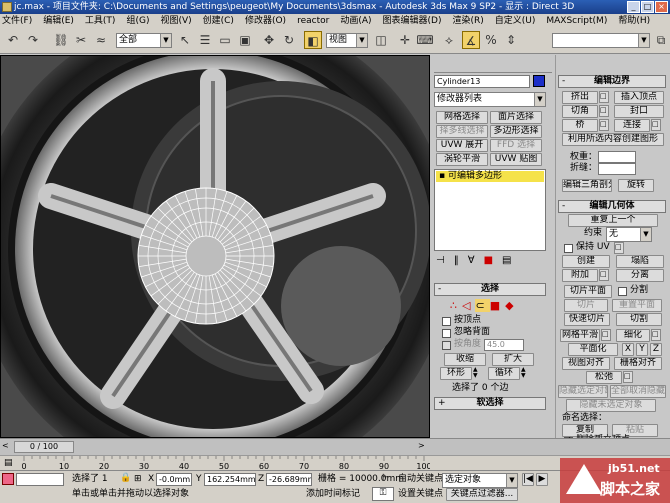 The image size is (670, 503). I want to click on meshsmooth-settings-icon: □, so click(606, 335).